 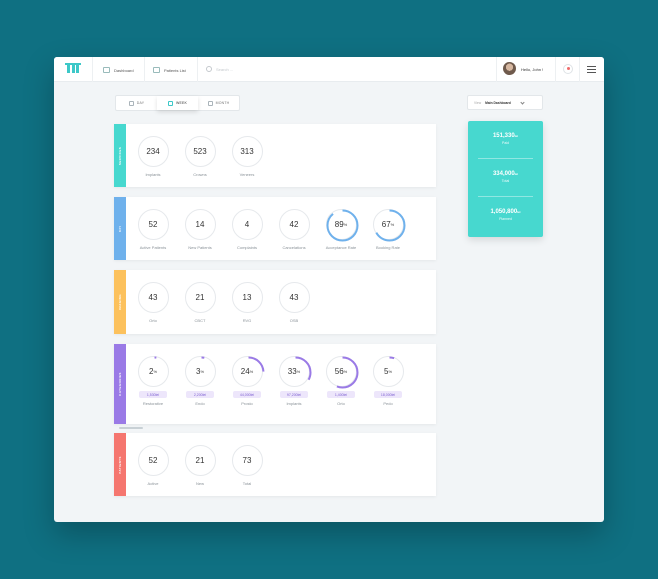 I want to click on metric-label: Prosto, so click(x=247, y=403).